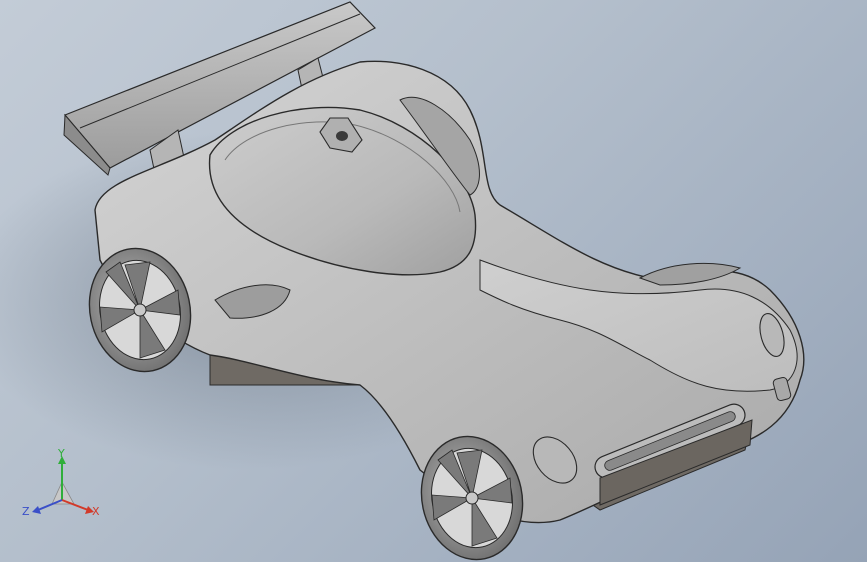  Describe the element at coordinates (50, 505) in the screenshot. I see `z-axis-line` at that location.